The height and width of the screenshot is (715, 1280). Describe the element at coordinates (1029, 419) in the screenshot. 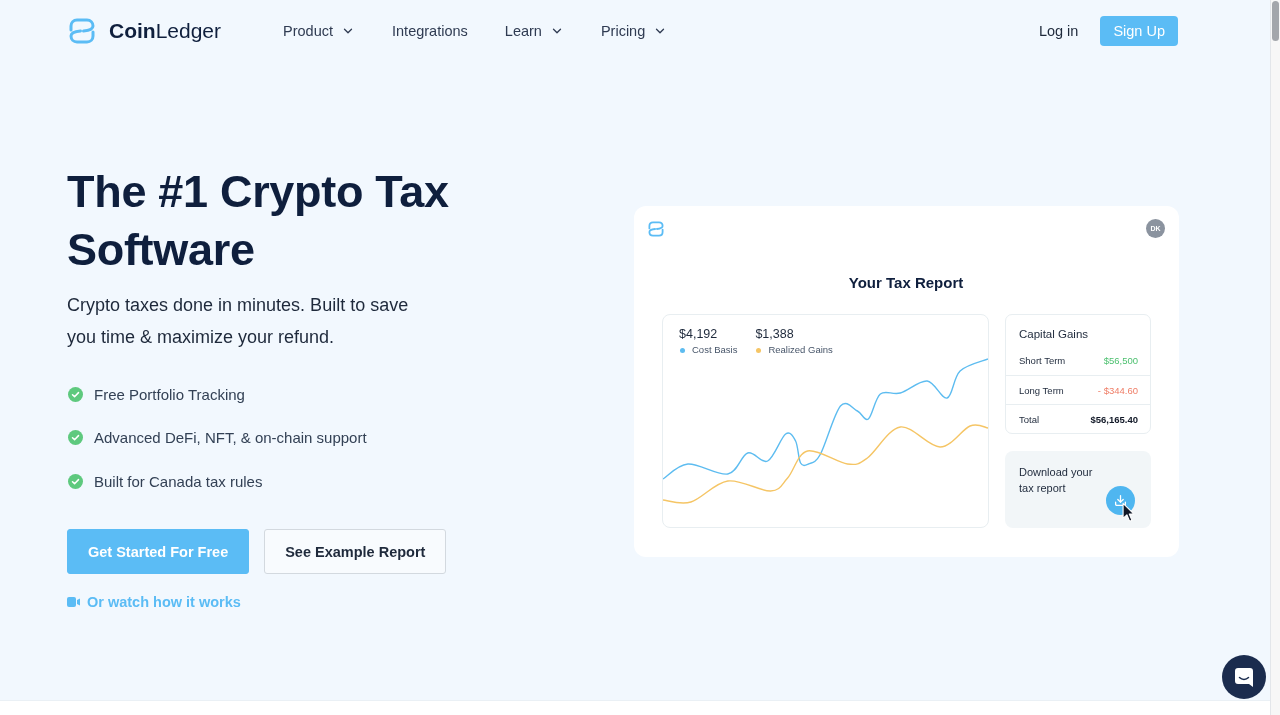

I see `gain-label: Total` at that location.